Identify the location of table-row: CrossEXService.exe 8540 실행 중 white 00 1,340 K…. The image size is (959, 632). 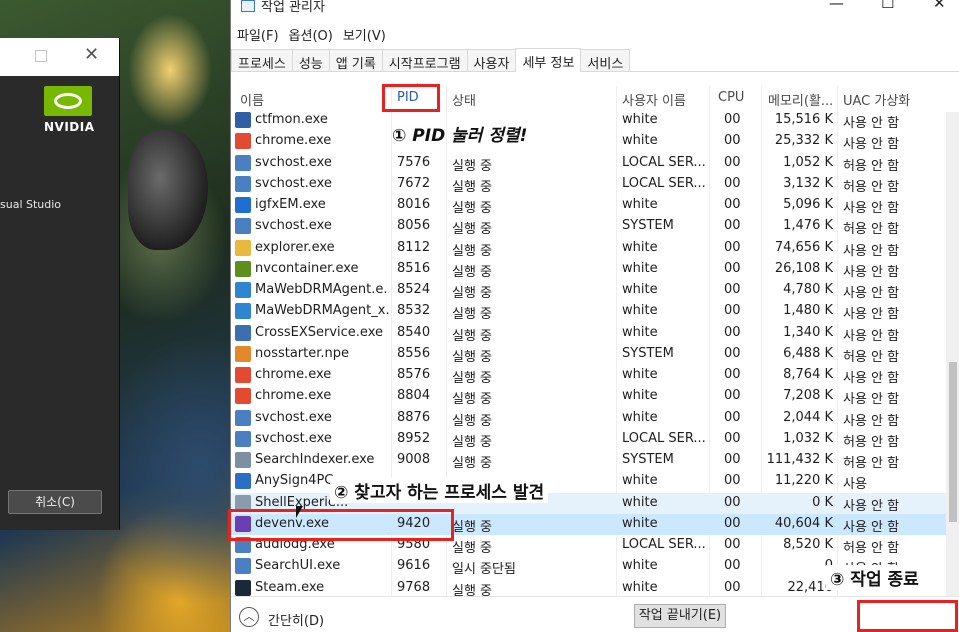
(588, 333).